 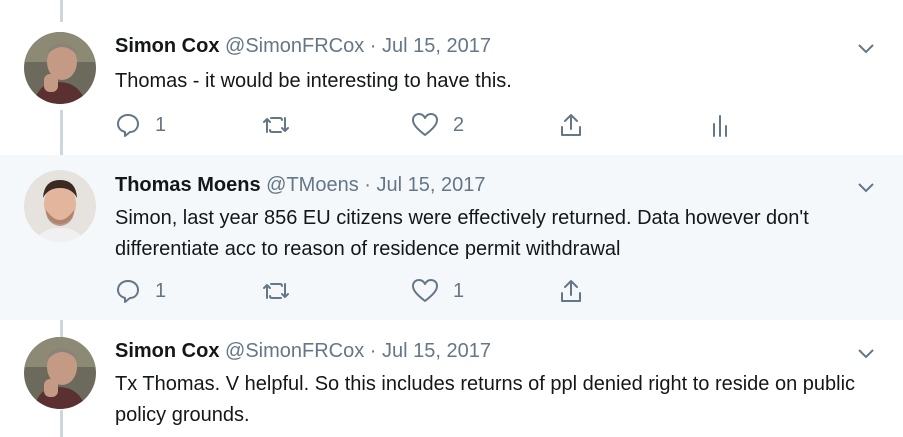 I want to click on analytics-button, so click(x=720, y=125).